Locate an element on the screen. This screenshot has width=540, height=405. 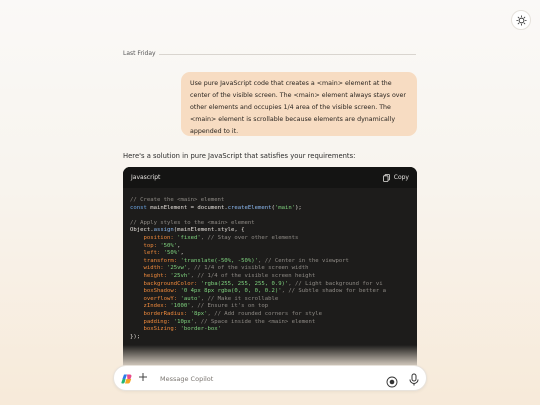
code-token: , // Subtle shadow for better a is located at coordinates (333, 291).